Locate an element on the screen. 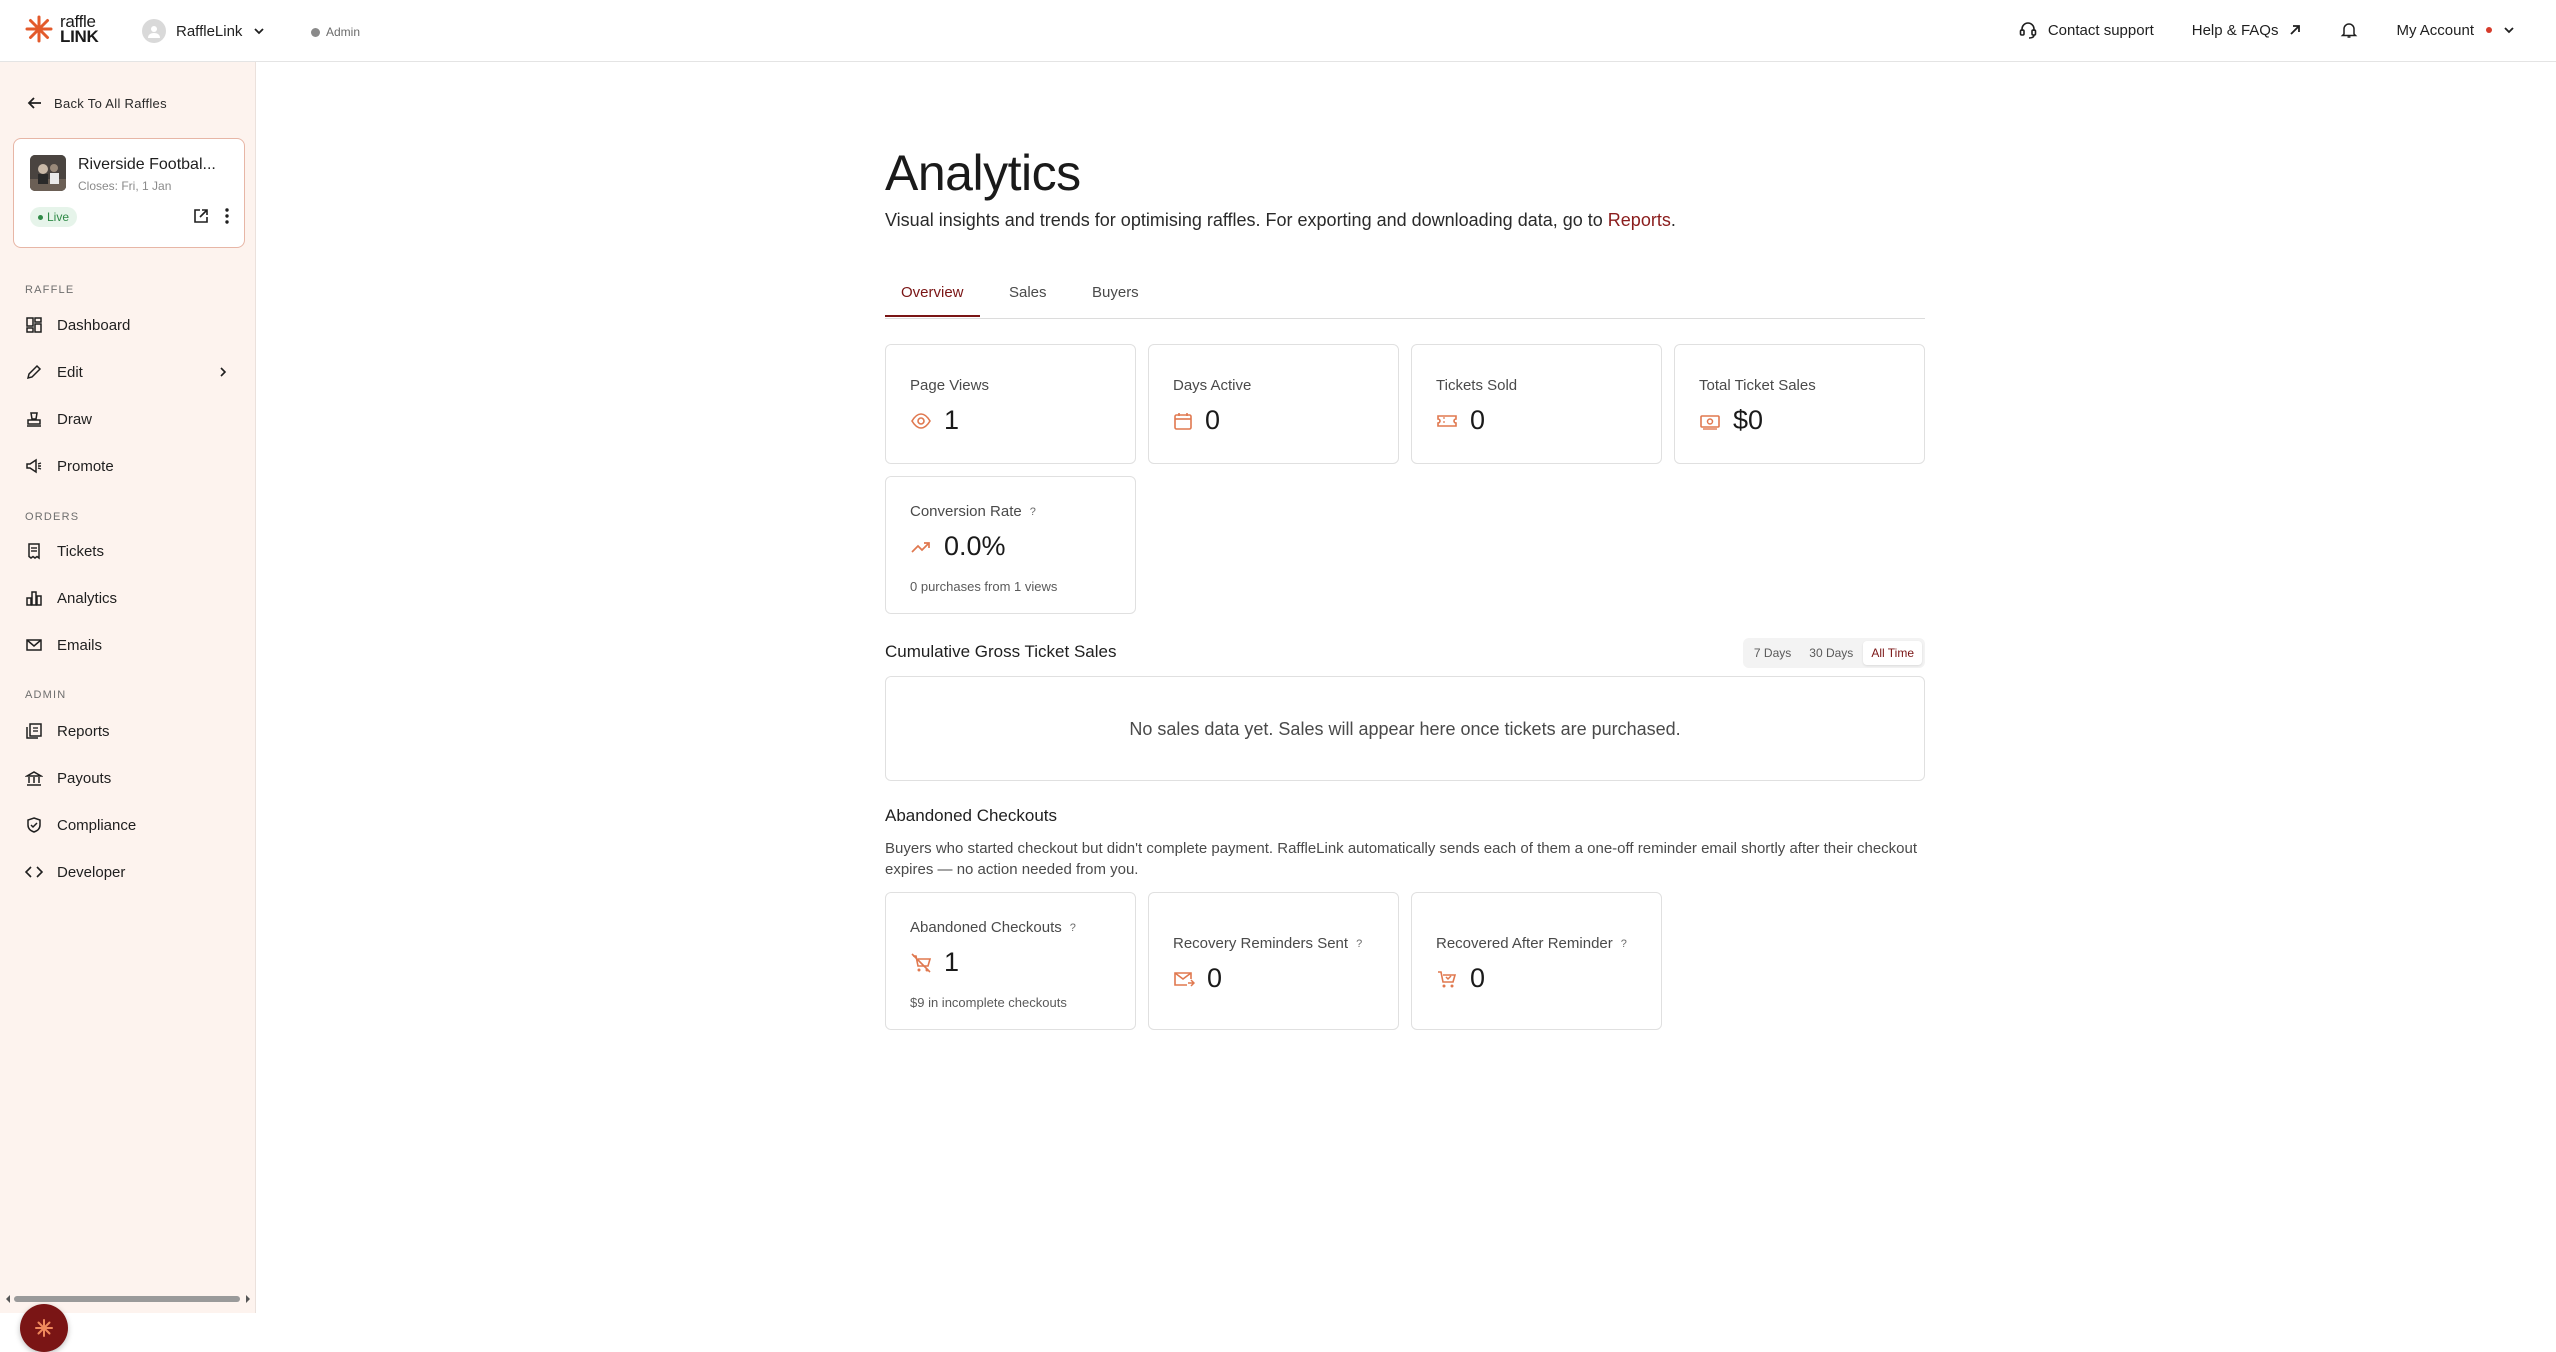  analytics-tabs: Overview Sales Buyers is located at coordinates (1405, 295).